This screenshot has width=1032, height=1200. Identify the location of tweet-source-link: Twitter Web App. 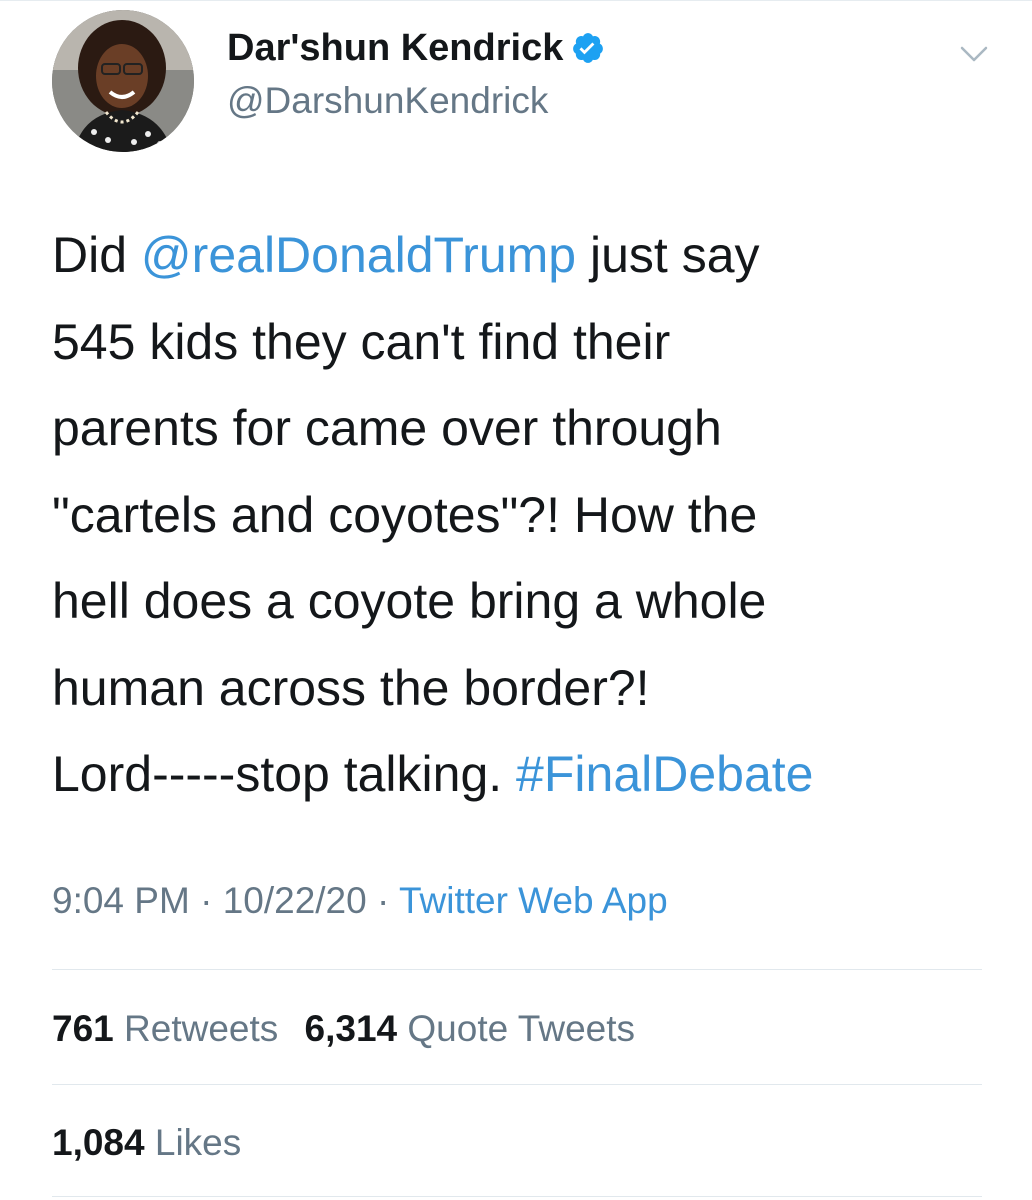
(533, 900).